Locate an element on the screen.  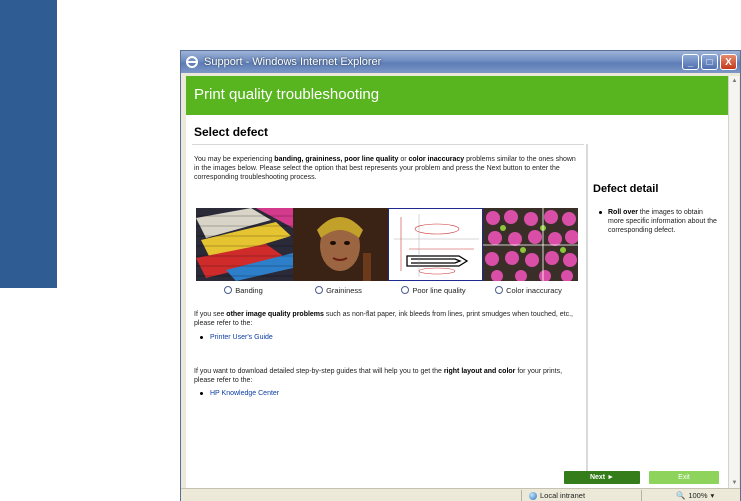
poor-line-quality-radio is located at coordinates (405, 290).